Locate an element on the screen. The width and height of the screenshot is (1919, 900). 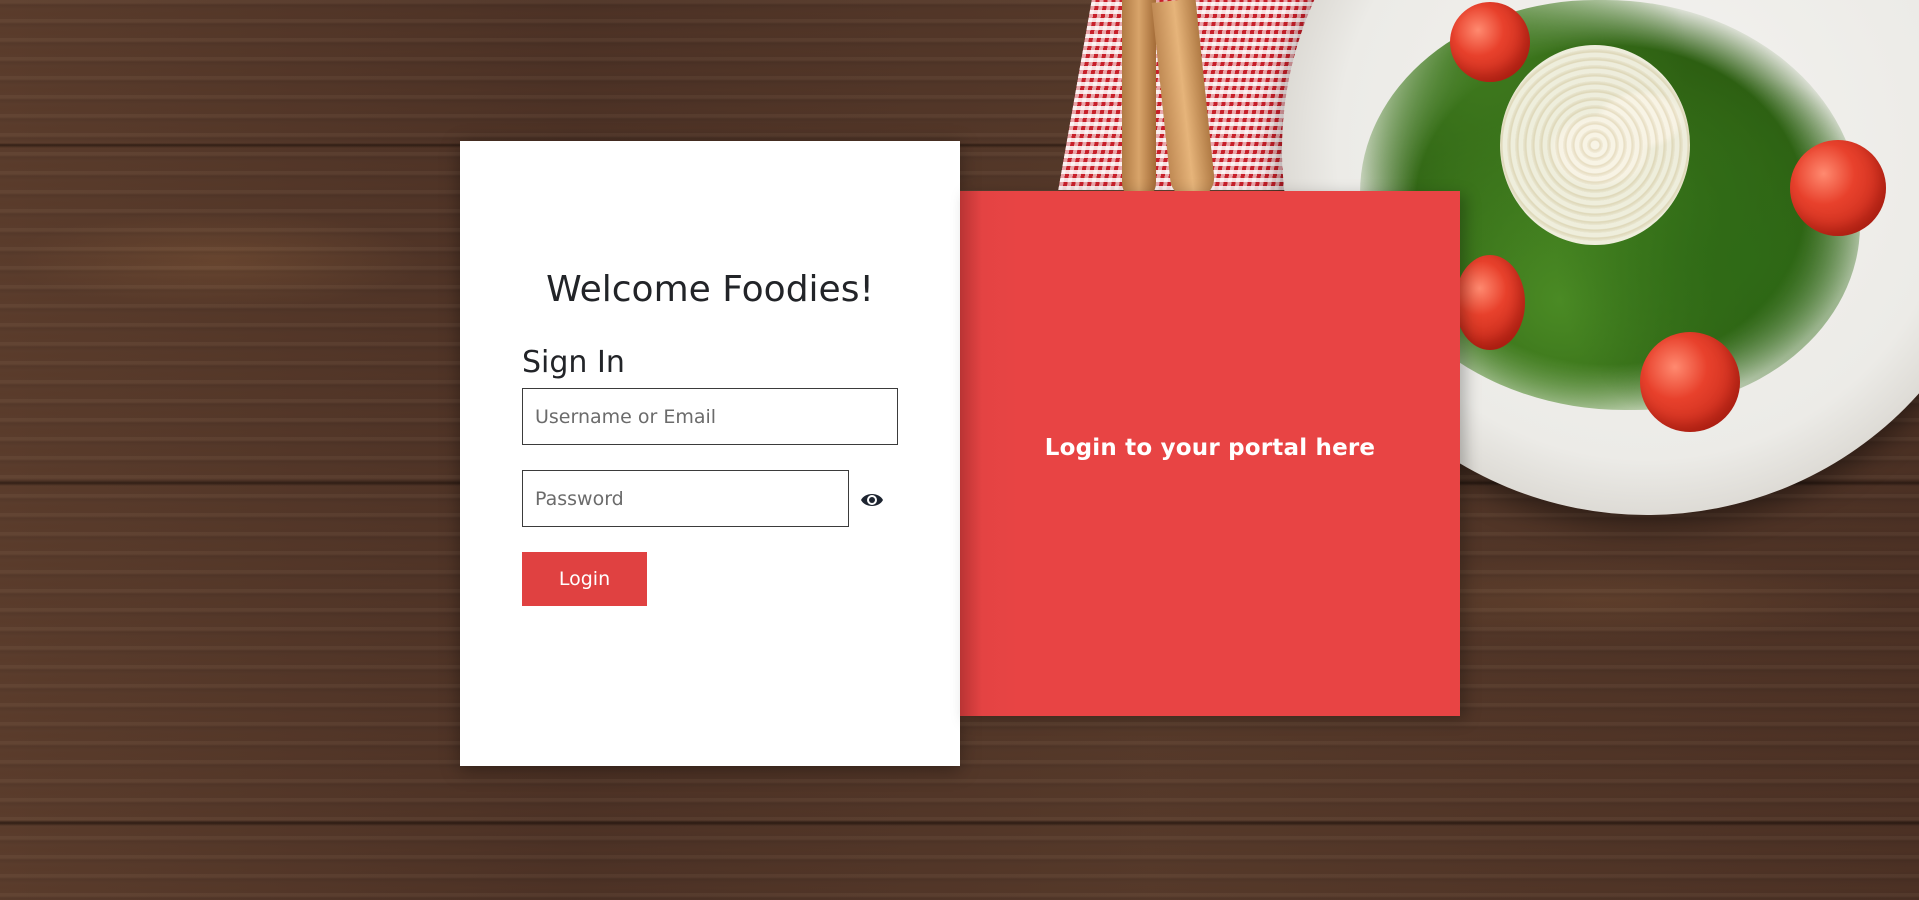
password-input is located at coordinates (685, 498).